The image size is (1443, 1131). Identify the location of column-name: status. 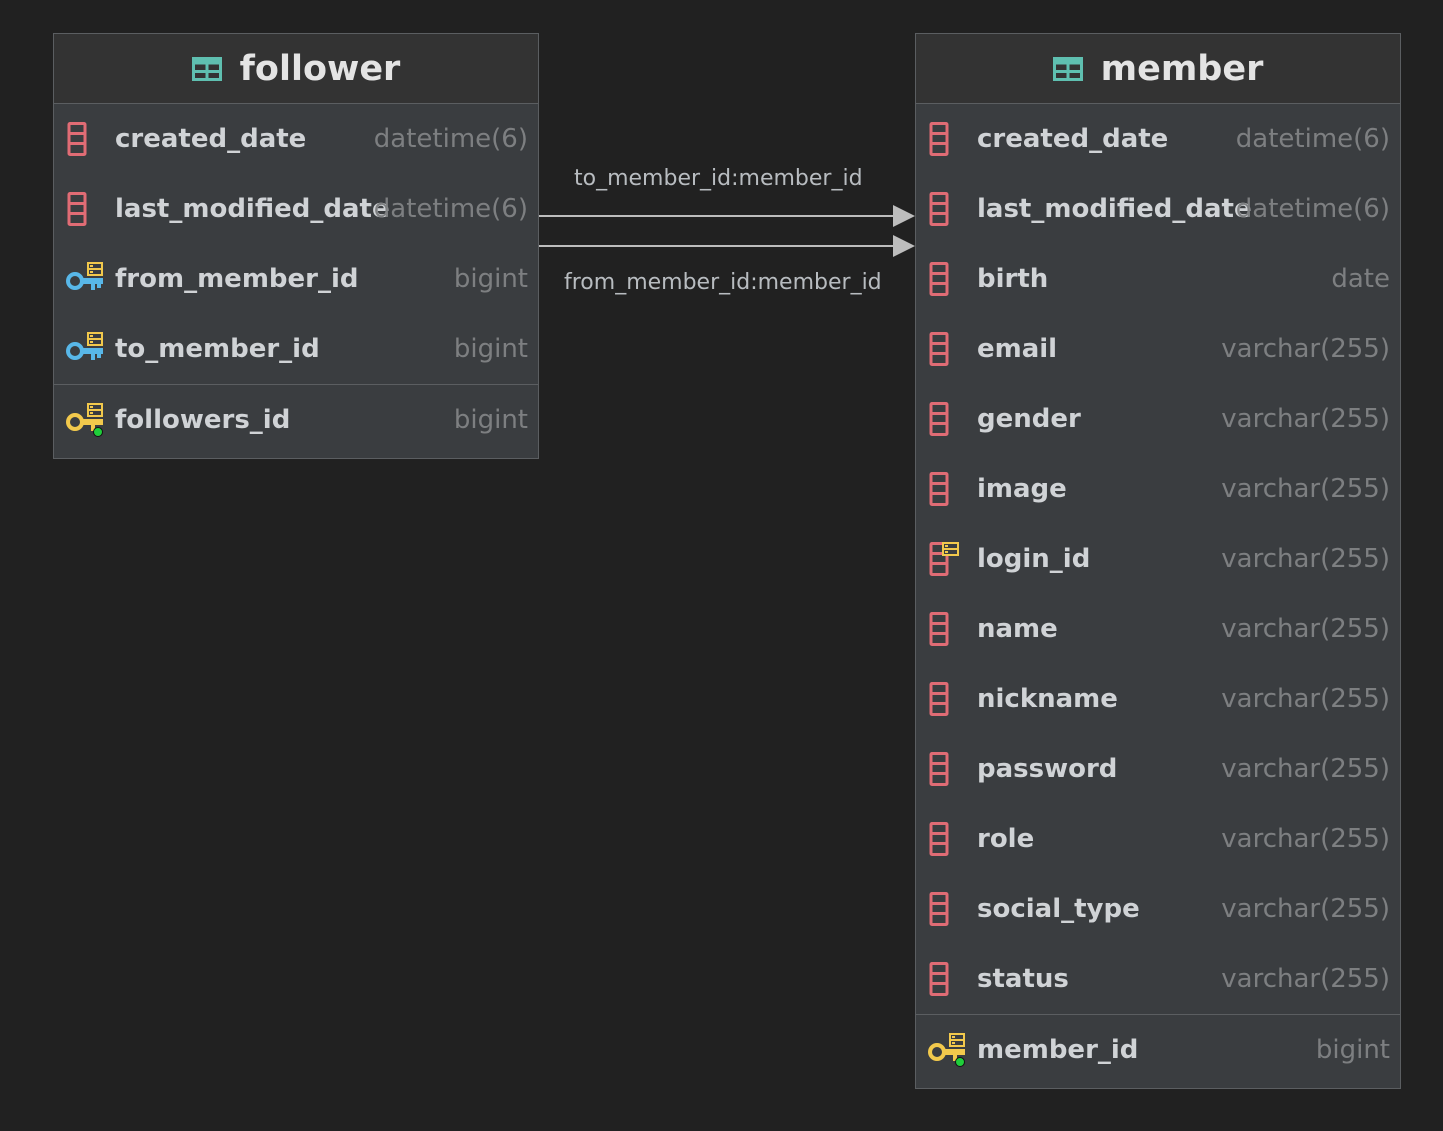
(1023, 979).